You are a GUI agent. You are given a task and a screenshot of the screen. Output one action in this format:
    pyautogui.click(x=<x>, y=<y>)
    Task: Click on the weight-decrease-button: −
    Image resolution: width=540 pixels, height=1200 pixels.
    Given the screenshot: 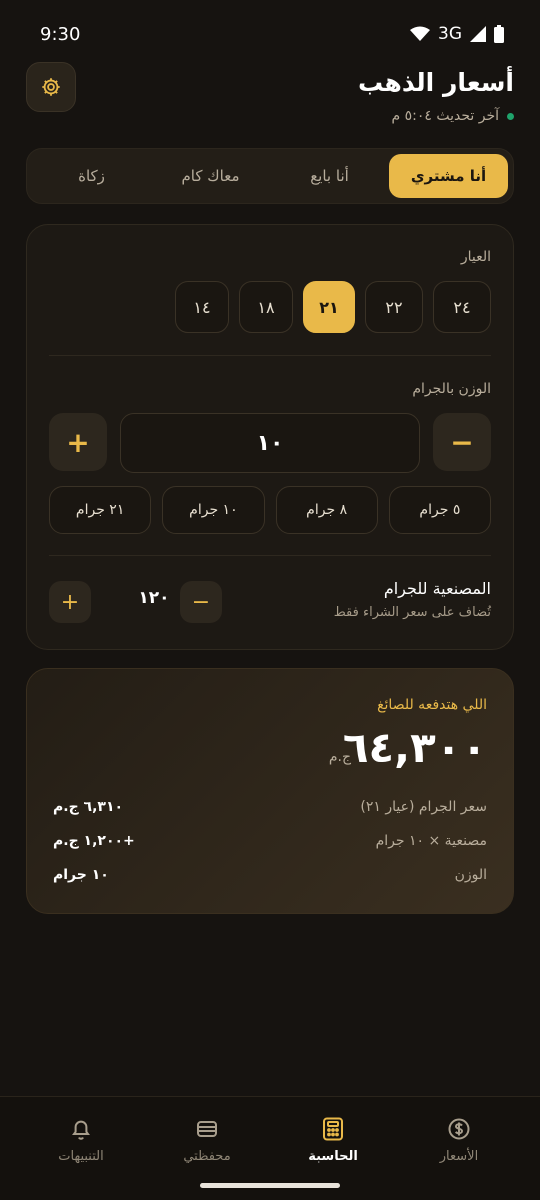 What is the action you would take?
    pyautogui.click(x=462, y=442)
    